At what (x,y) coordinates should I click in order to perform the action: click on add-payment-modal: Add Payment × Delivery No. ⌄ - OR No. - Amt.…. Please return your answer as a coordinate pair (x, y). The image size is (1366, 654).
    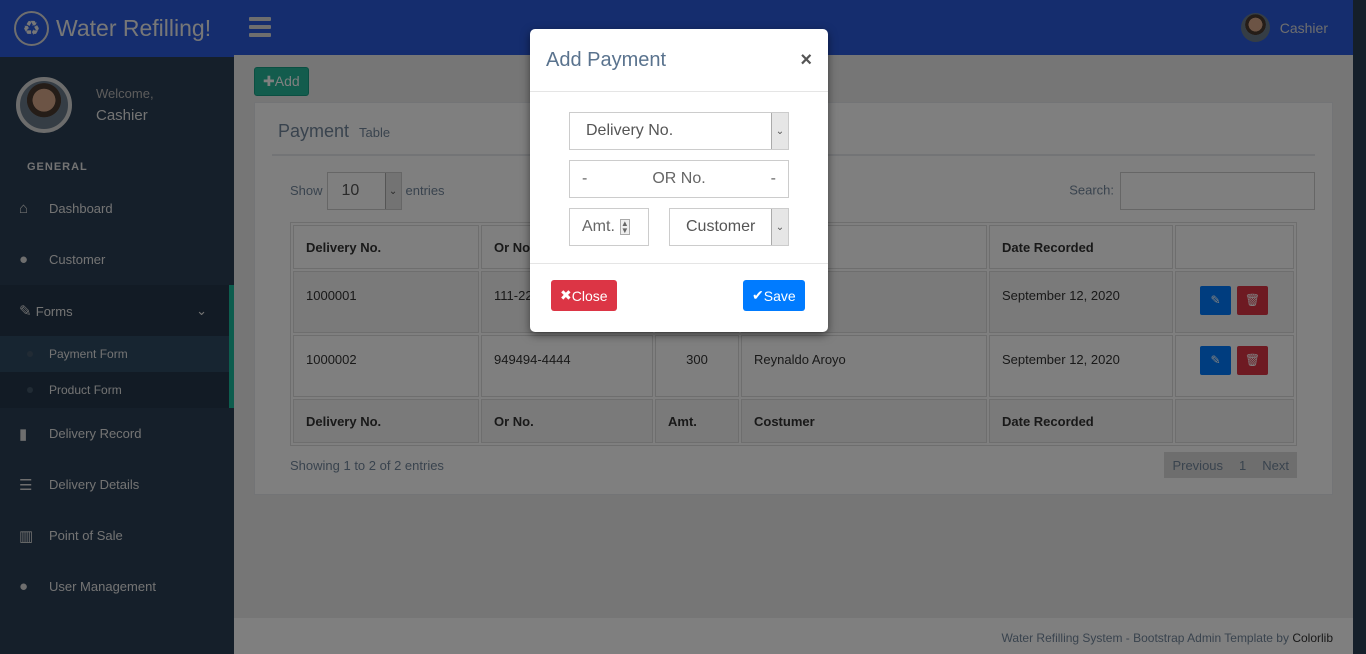
    Looking at the image, I should click on (679, 180).